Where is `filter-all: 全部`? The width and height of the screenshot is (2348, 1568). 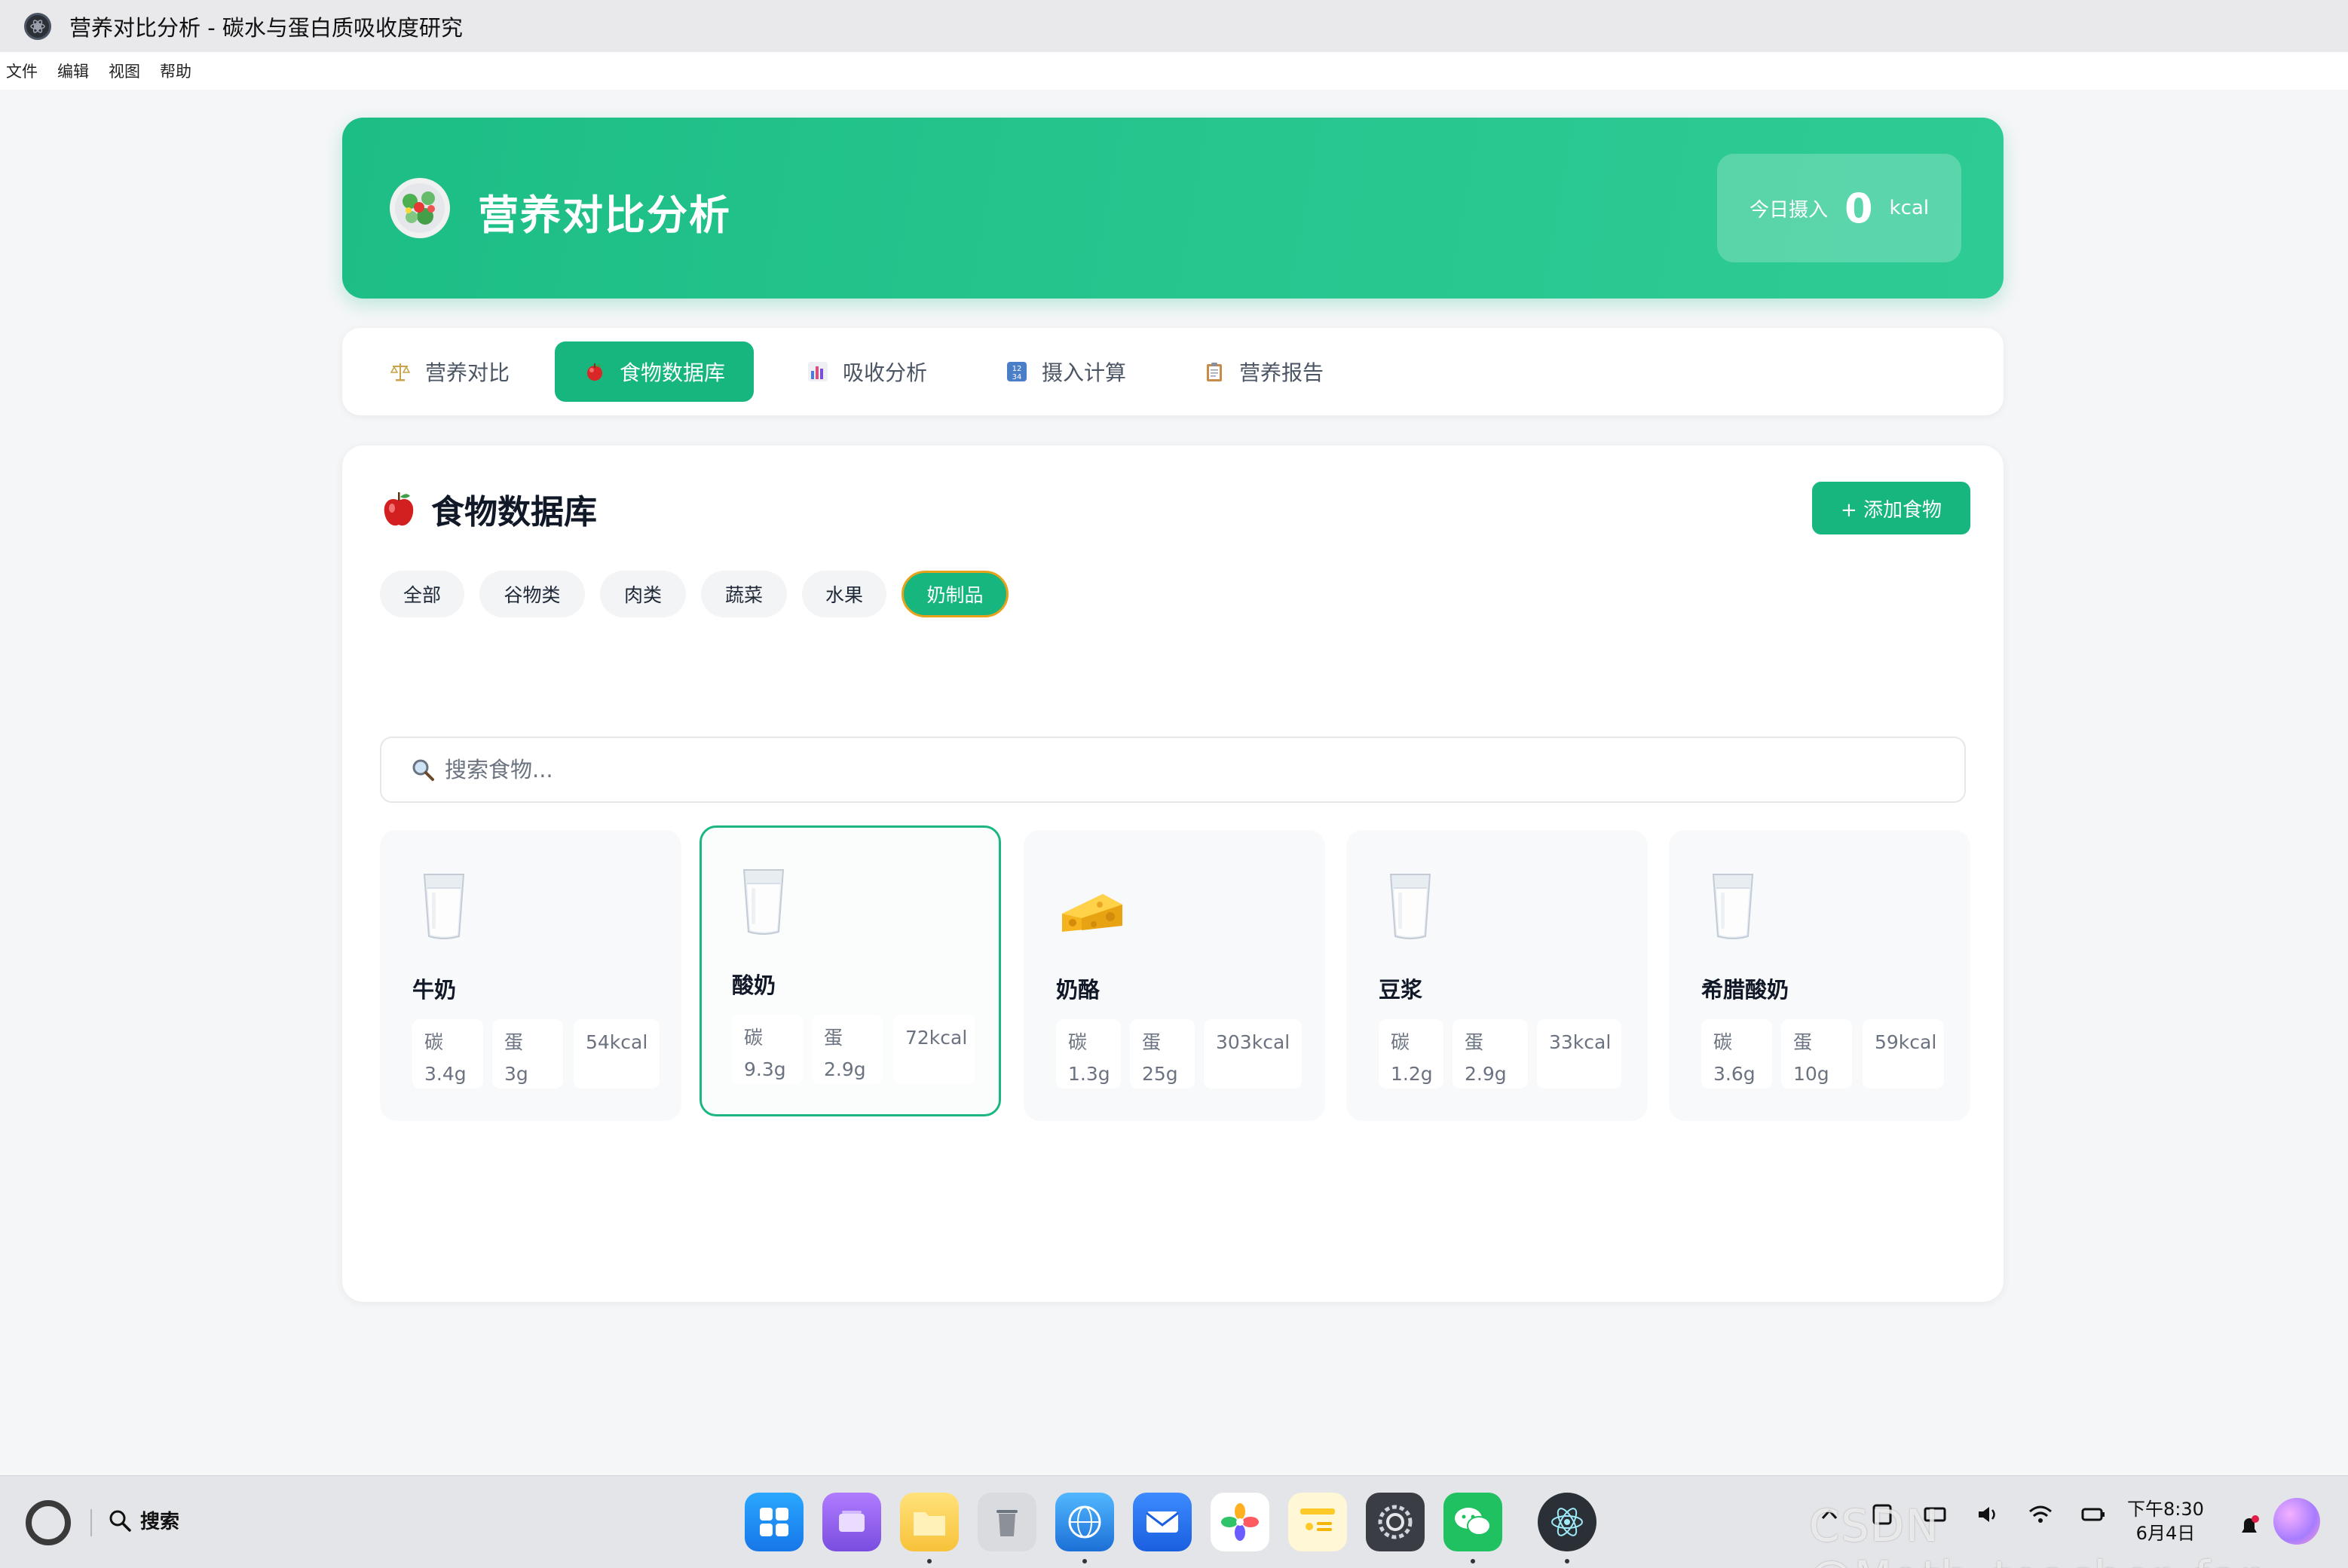
filter-all: 全部 is located at coordinates (422, 594).